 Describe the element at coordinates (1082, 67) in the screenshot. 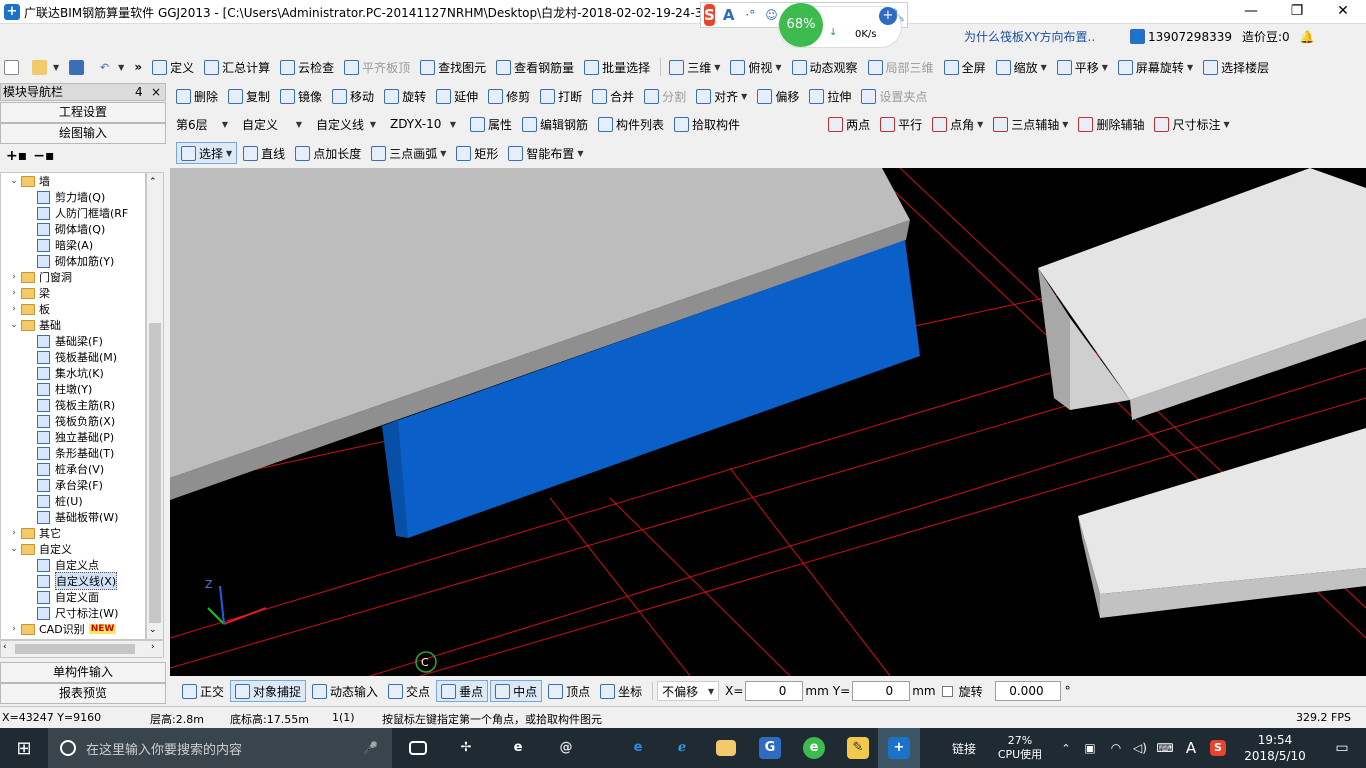

I see `view-tool-6: 平移 ▼` at that location.